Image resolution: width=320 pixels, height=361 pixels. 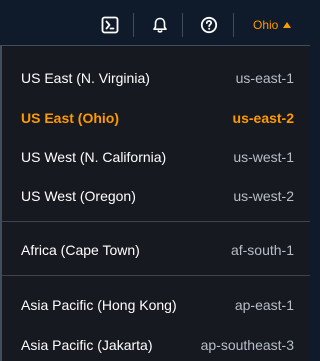 I want to click on region-code: af-south-1, so click(x=262, y=250).